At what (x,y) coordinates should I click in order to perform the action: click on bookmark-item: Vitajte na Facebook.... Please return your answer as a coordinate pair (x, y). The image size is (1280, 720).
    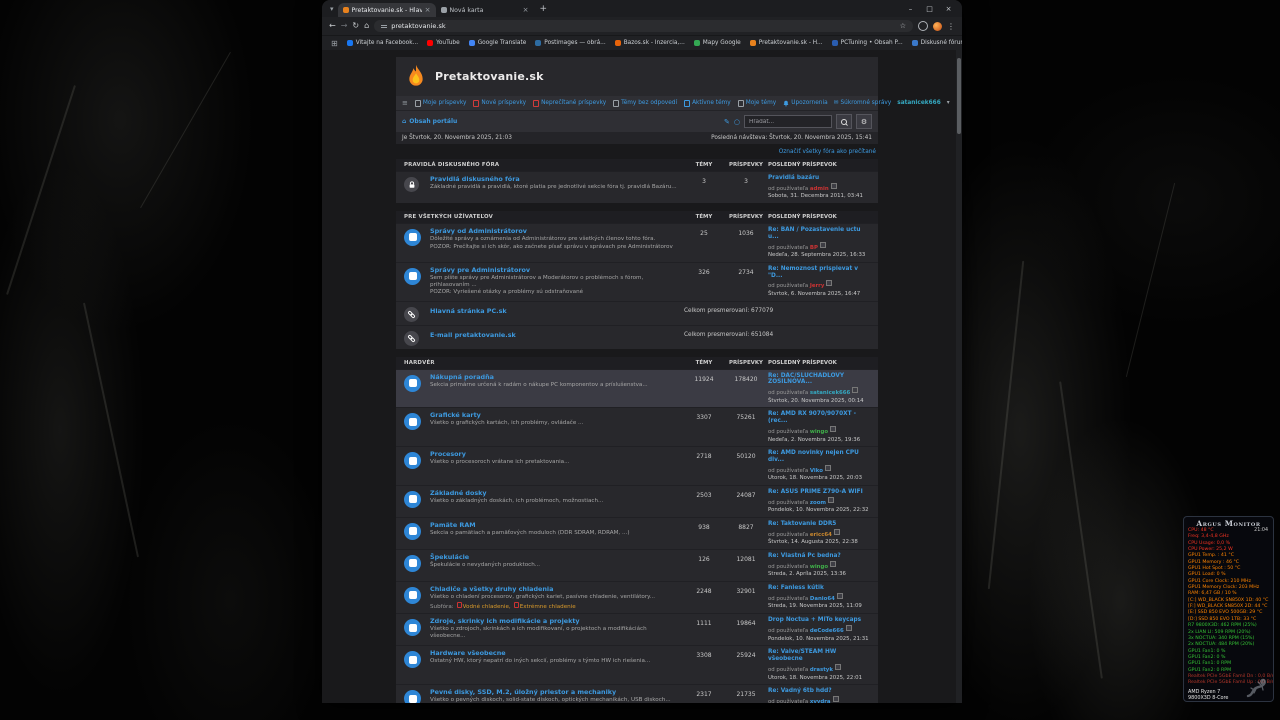
    Looking at the image, I should click on (382, 43).